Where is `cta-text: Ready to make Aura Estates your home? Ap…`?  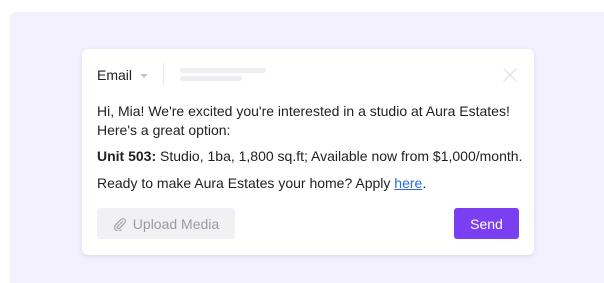 cta-text: Ready to make Aura Estates your home? Ap… is located at coordinates (246, 183).